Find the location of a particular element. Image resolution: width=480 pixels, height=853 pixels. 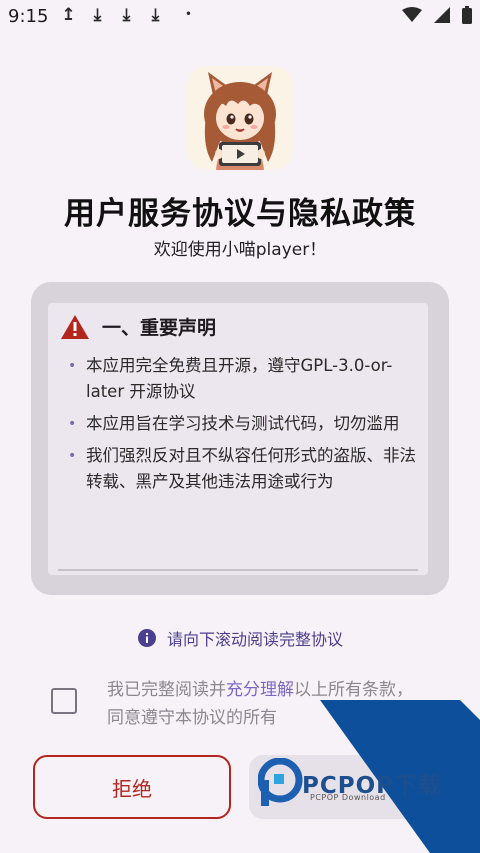

system-icons is located at coordinates (437, 15).